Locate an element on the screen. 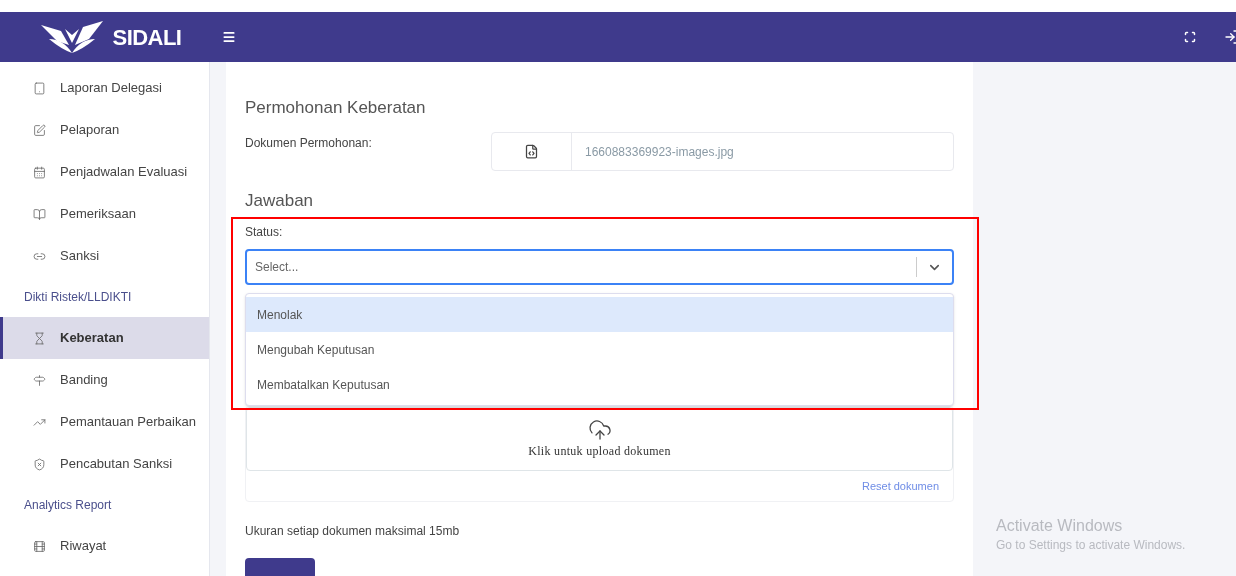 The image size is (1236, 576). upload-area: Klik untuk upload dokumen is located at coordinates (599, 439).